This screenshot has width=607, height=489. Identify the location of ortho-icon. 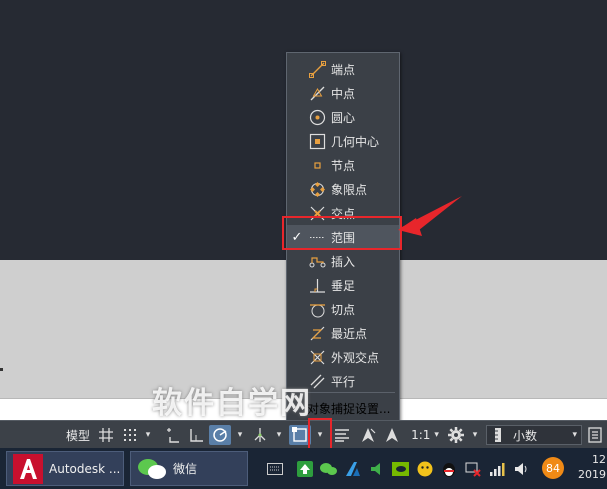
(220, 435).